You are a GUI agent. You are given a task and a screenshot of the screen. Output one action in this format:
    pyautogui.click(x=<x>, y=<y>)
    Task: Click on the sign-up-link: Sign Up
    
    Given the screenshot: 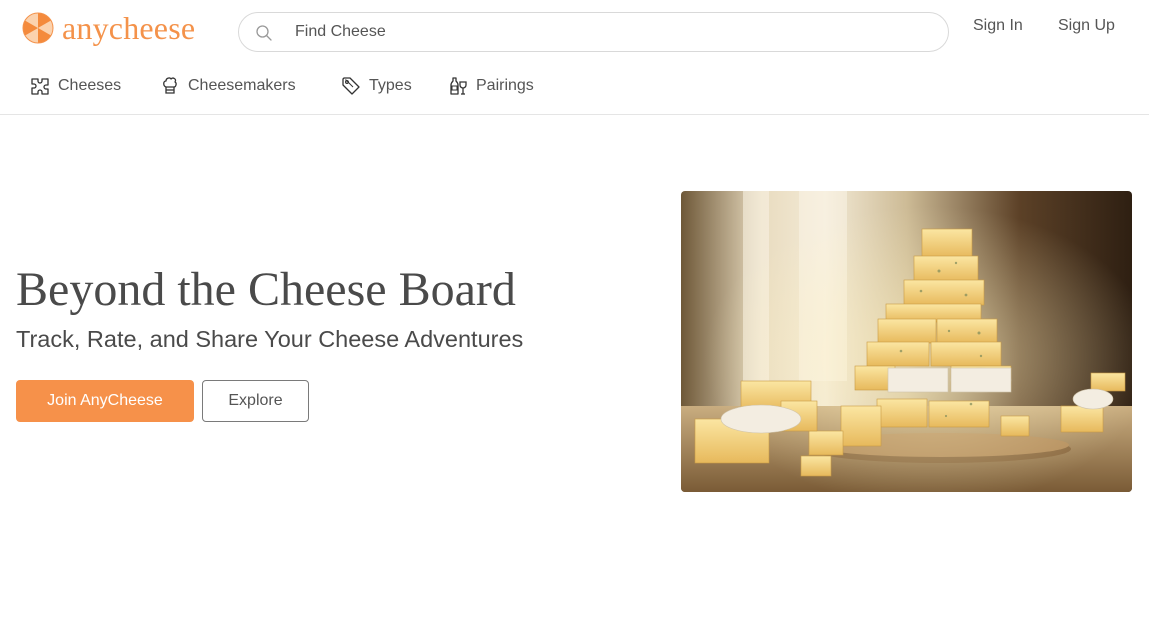 What is the action you would take?
    pyautogui.click(x=1086, y=26)
    